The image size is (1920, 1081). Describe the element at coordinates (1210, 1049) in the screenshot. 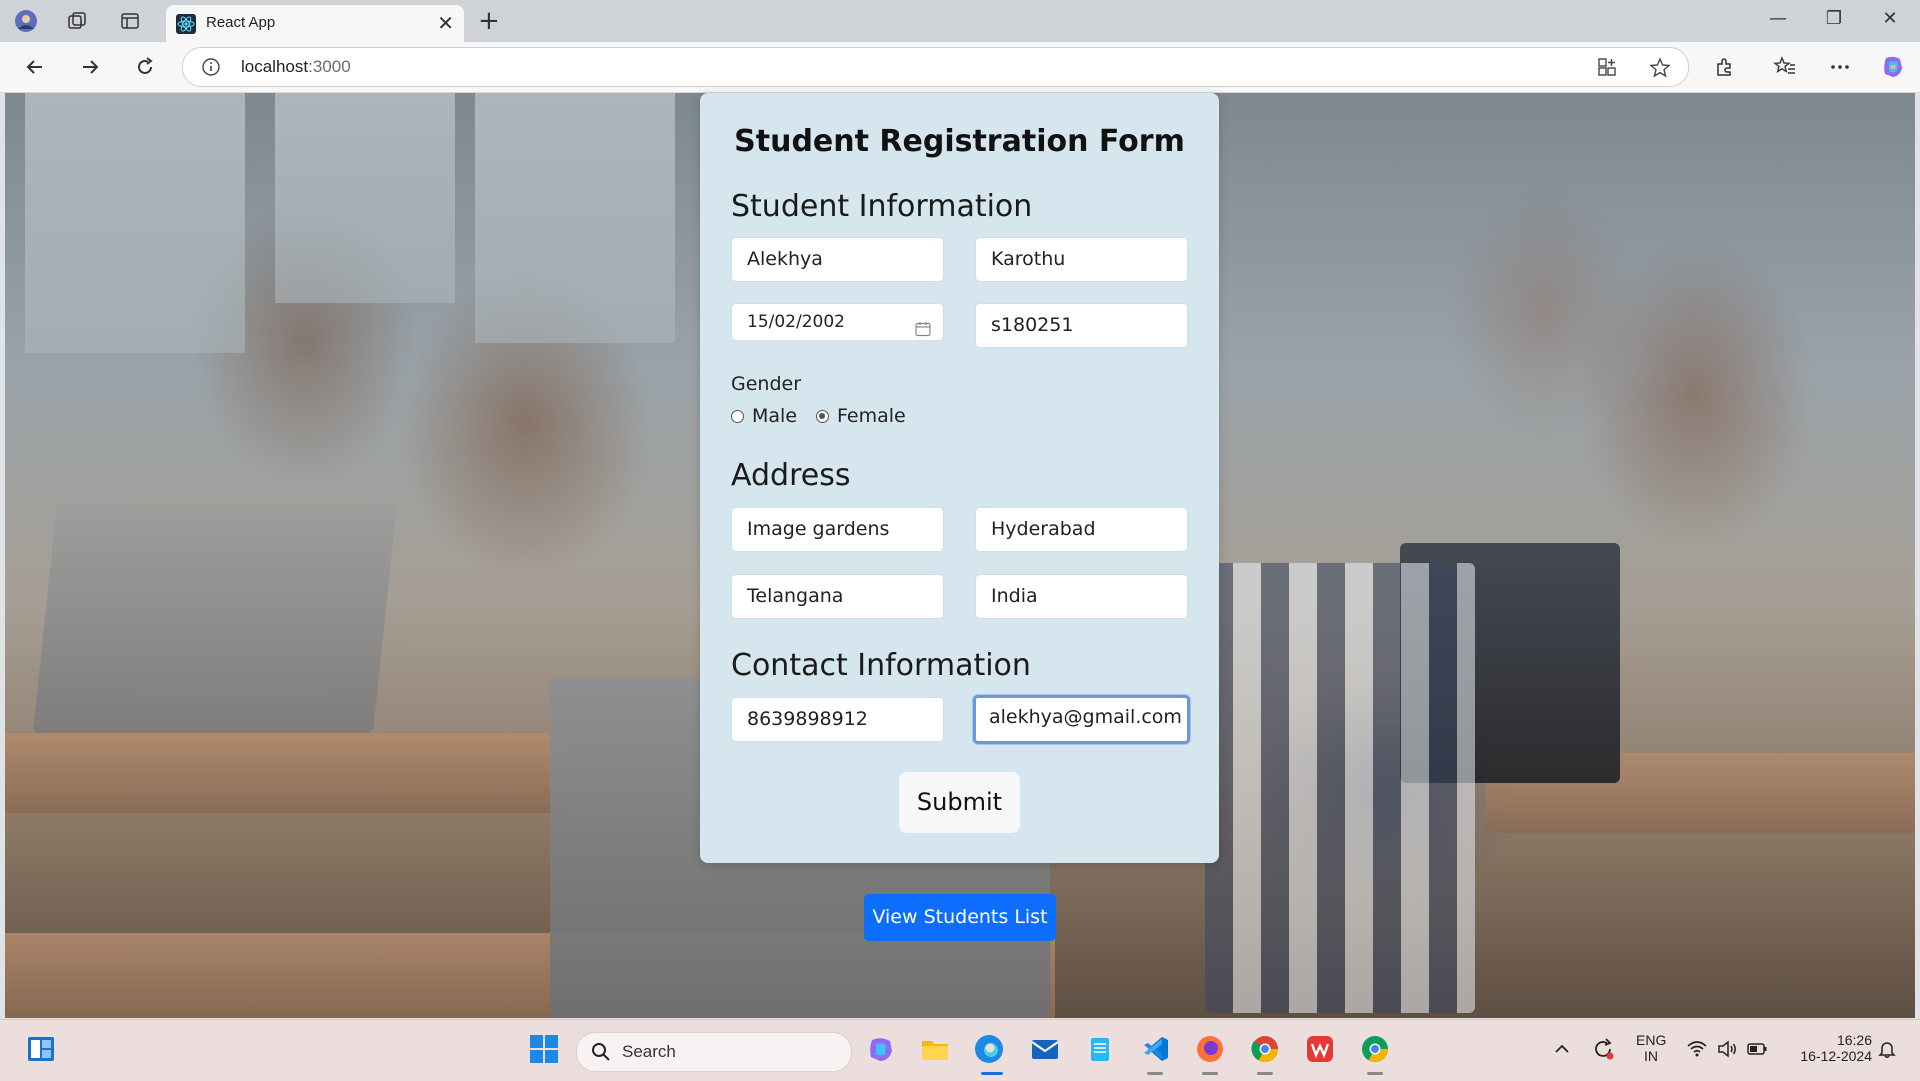

I see `firefox-icon` at that location.